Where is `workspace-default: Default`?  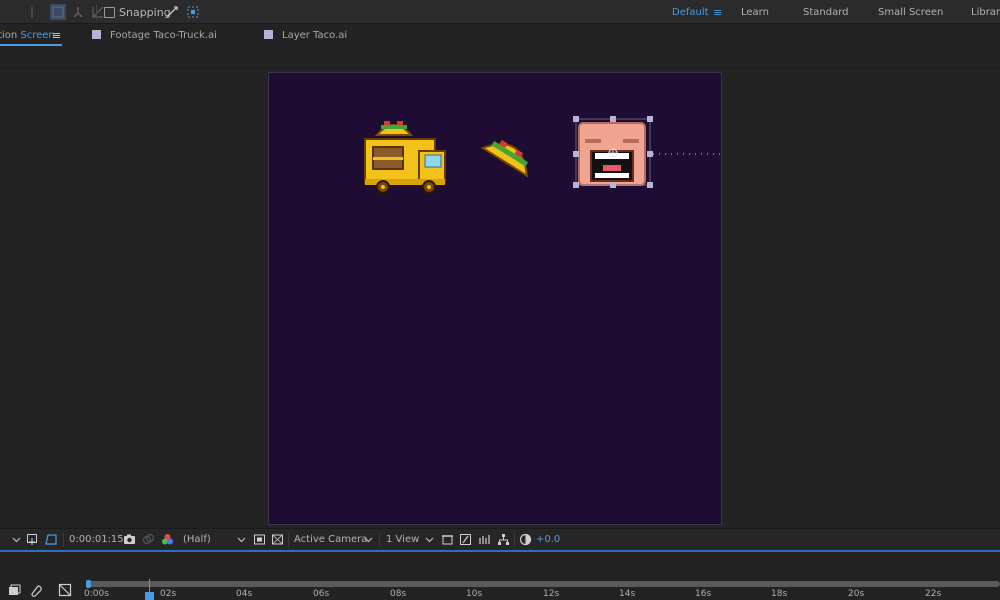 workspace-default: Default is located at coordinates (690, 12).